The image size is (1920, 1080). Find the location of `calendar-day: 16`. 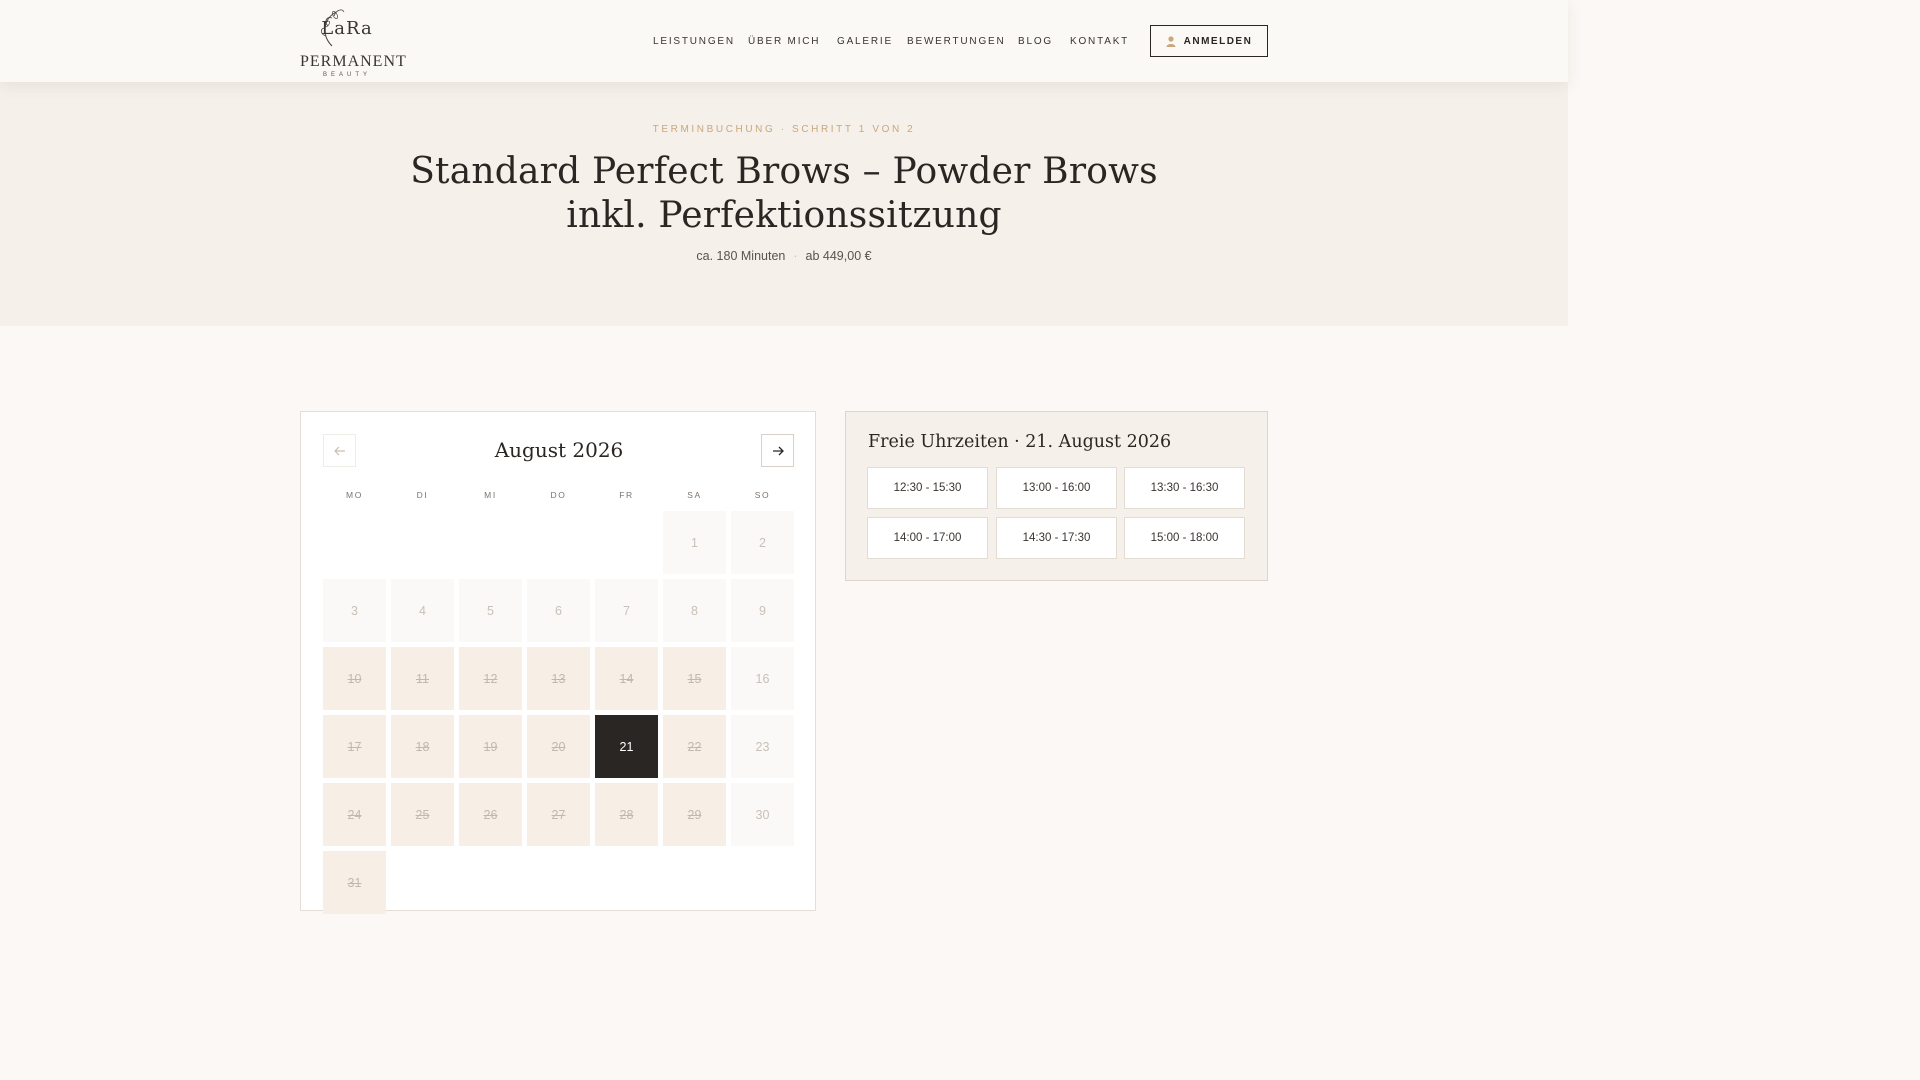

calendar-day: 16 is located at coordinates (762, 678).